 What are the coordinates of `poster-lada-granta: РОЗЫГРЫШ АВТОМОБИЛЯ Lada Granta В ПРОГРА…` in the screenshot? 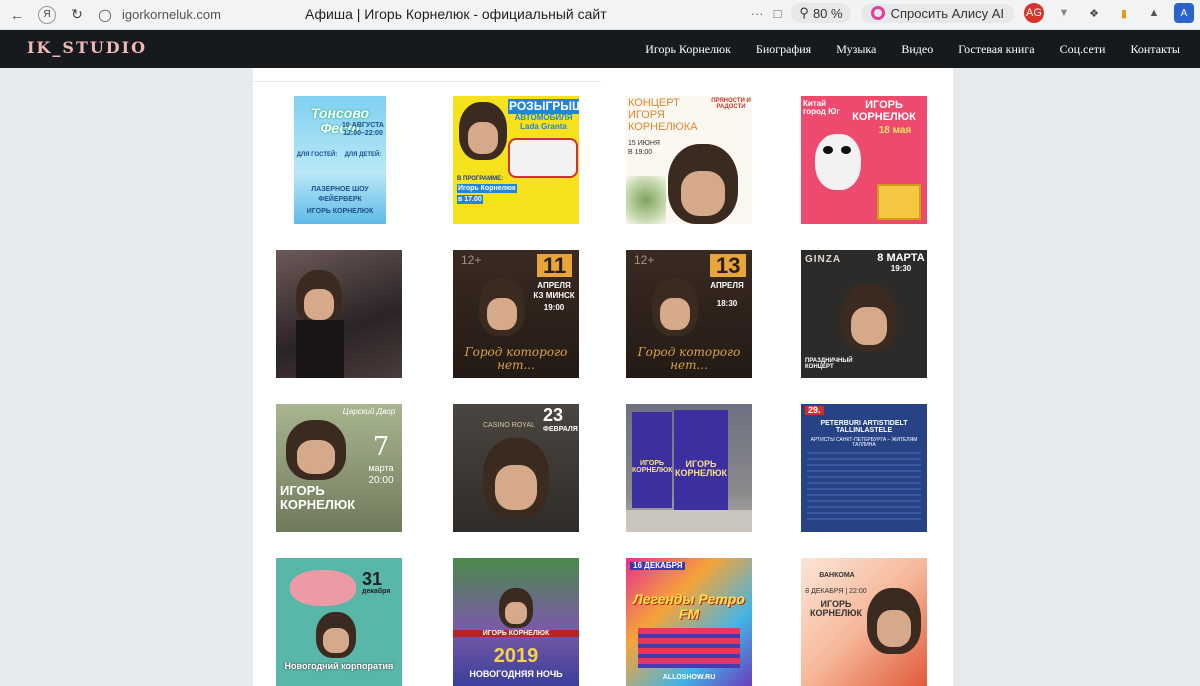 It's located at (516, 160).